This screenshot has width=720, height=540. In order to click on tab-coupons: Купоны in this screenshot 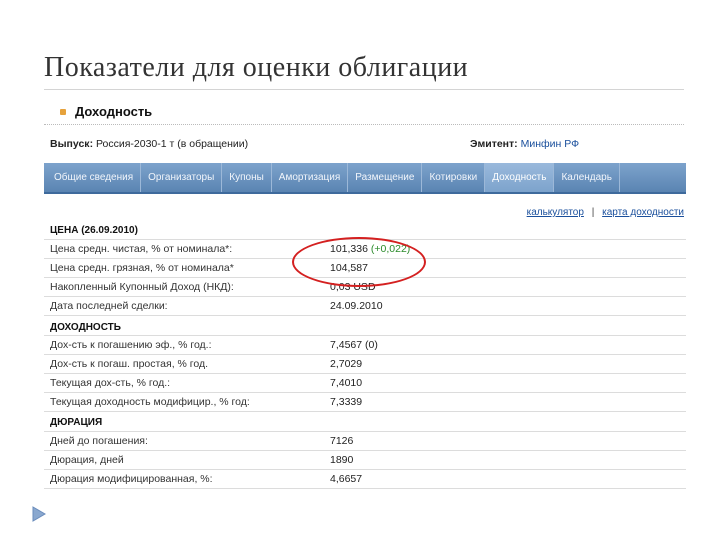, I will do `click(247, 177)`.